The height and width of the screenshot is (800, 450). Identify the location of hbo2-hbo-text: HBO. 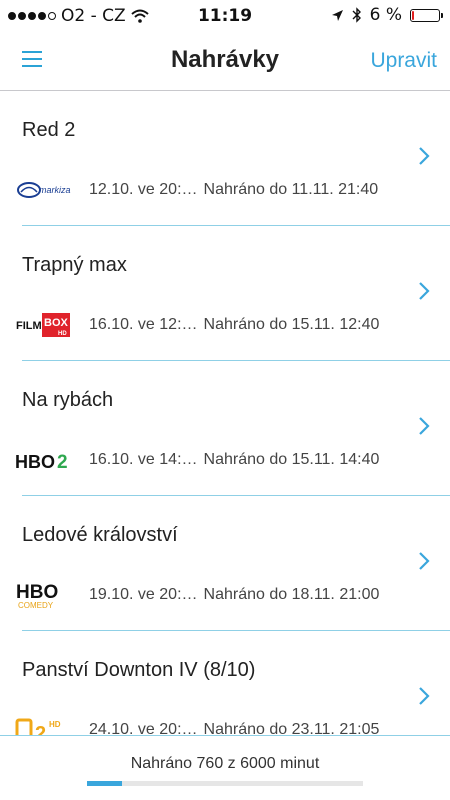
(35, 462).